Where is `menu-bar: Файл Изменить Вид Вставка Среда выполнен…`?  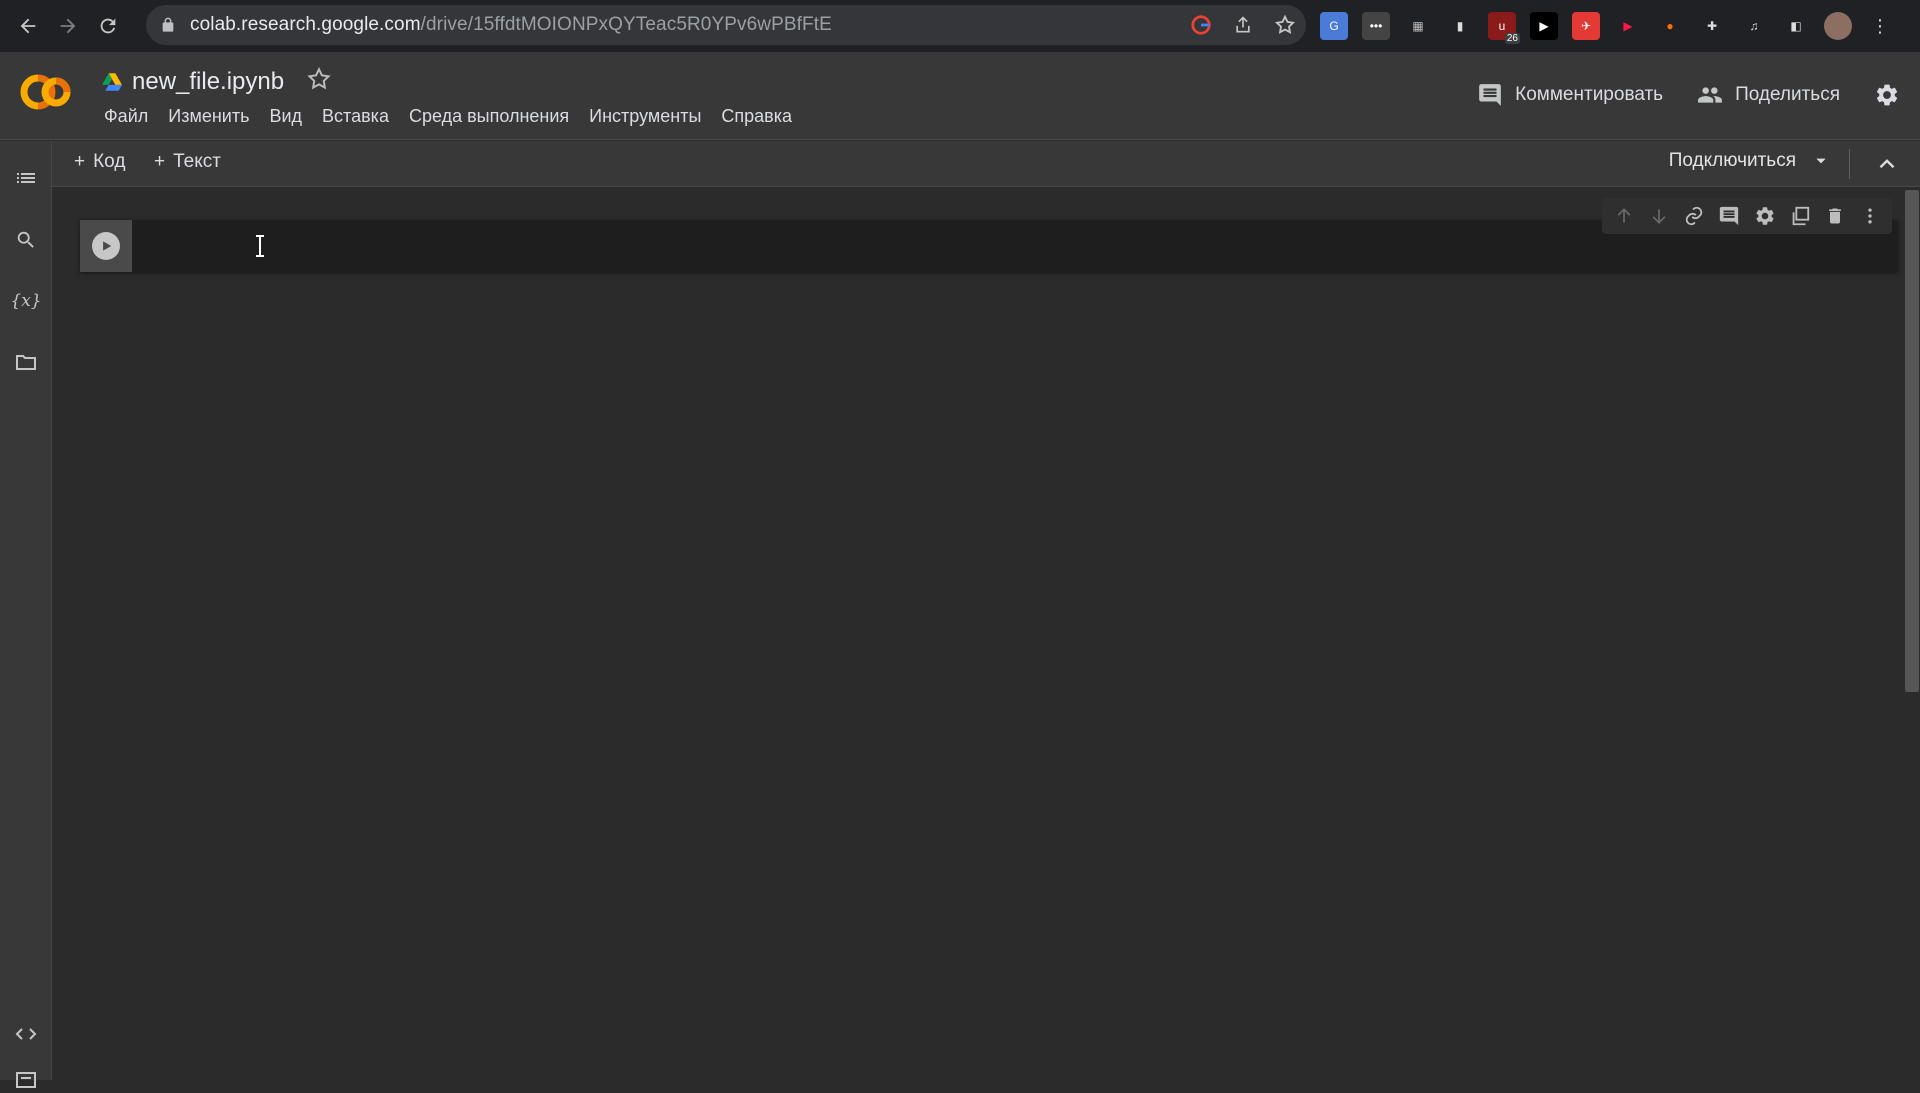 menu-bar: Файл Изменить Вид Вставка Среда выполнен… is located at coordinates (448, 116).